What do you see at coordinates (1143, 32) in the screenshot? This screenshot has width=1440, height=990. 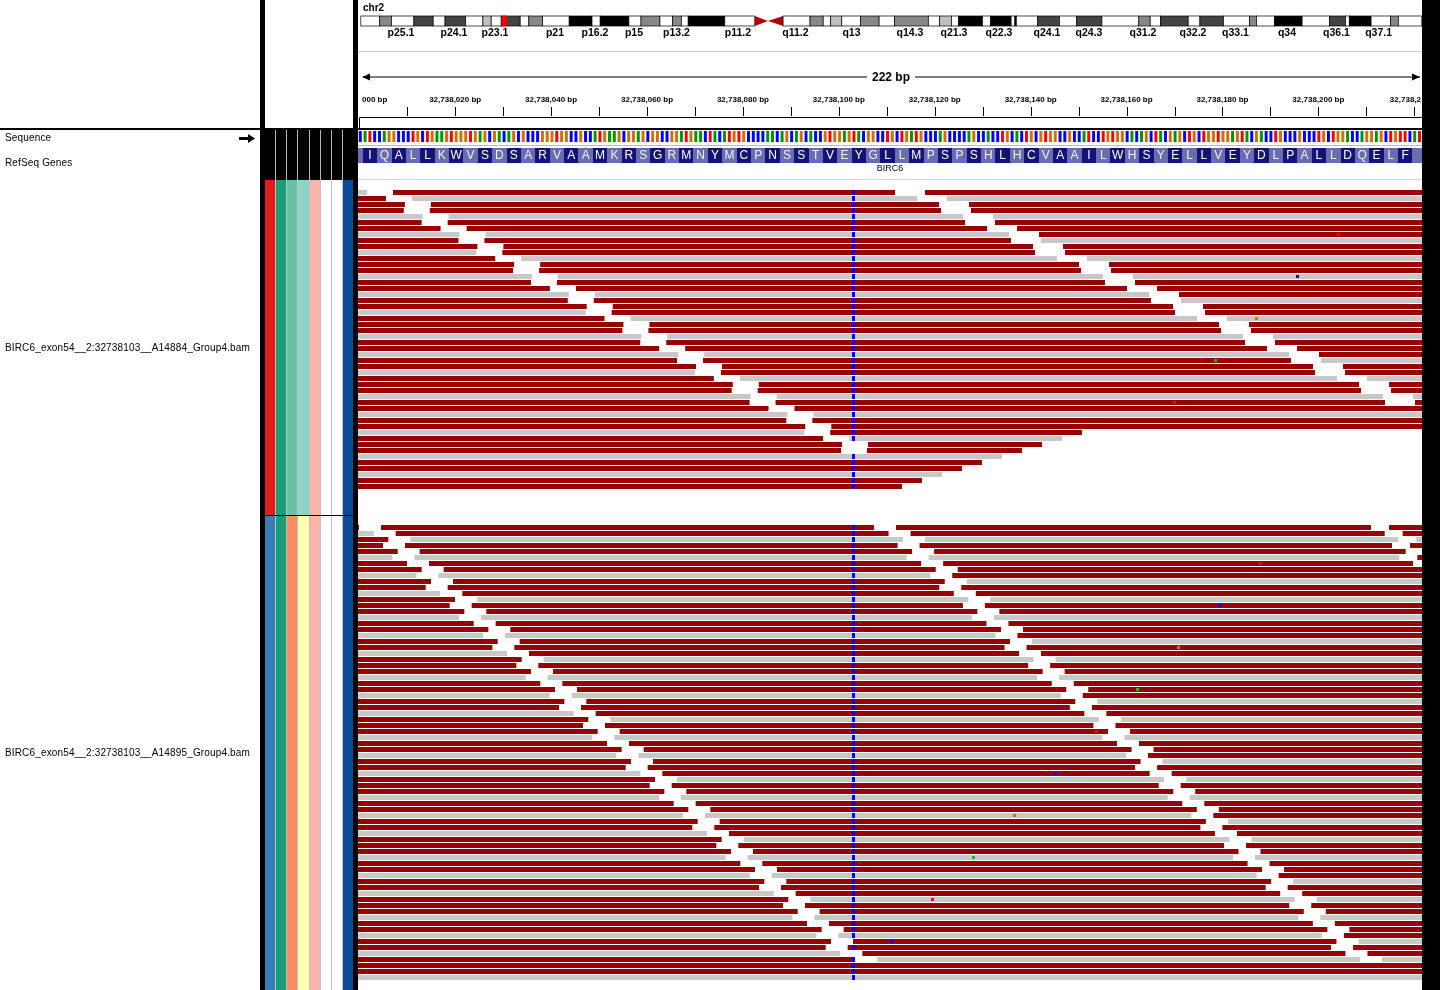 I see `band-label: q31.2` at bounding box center [1143, 32].